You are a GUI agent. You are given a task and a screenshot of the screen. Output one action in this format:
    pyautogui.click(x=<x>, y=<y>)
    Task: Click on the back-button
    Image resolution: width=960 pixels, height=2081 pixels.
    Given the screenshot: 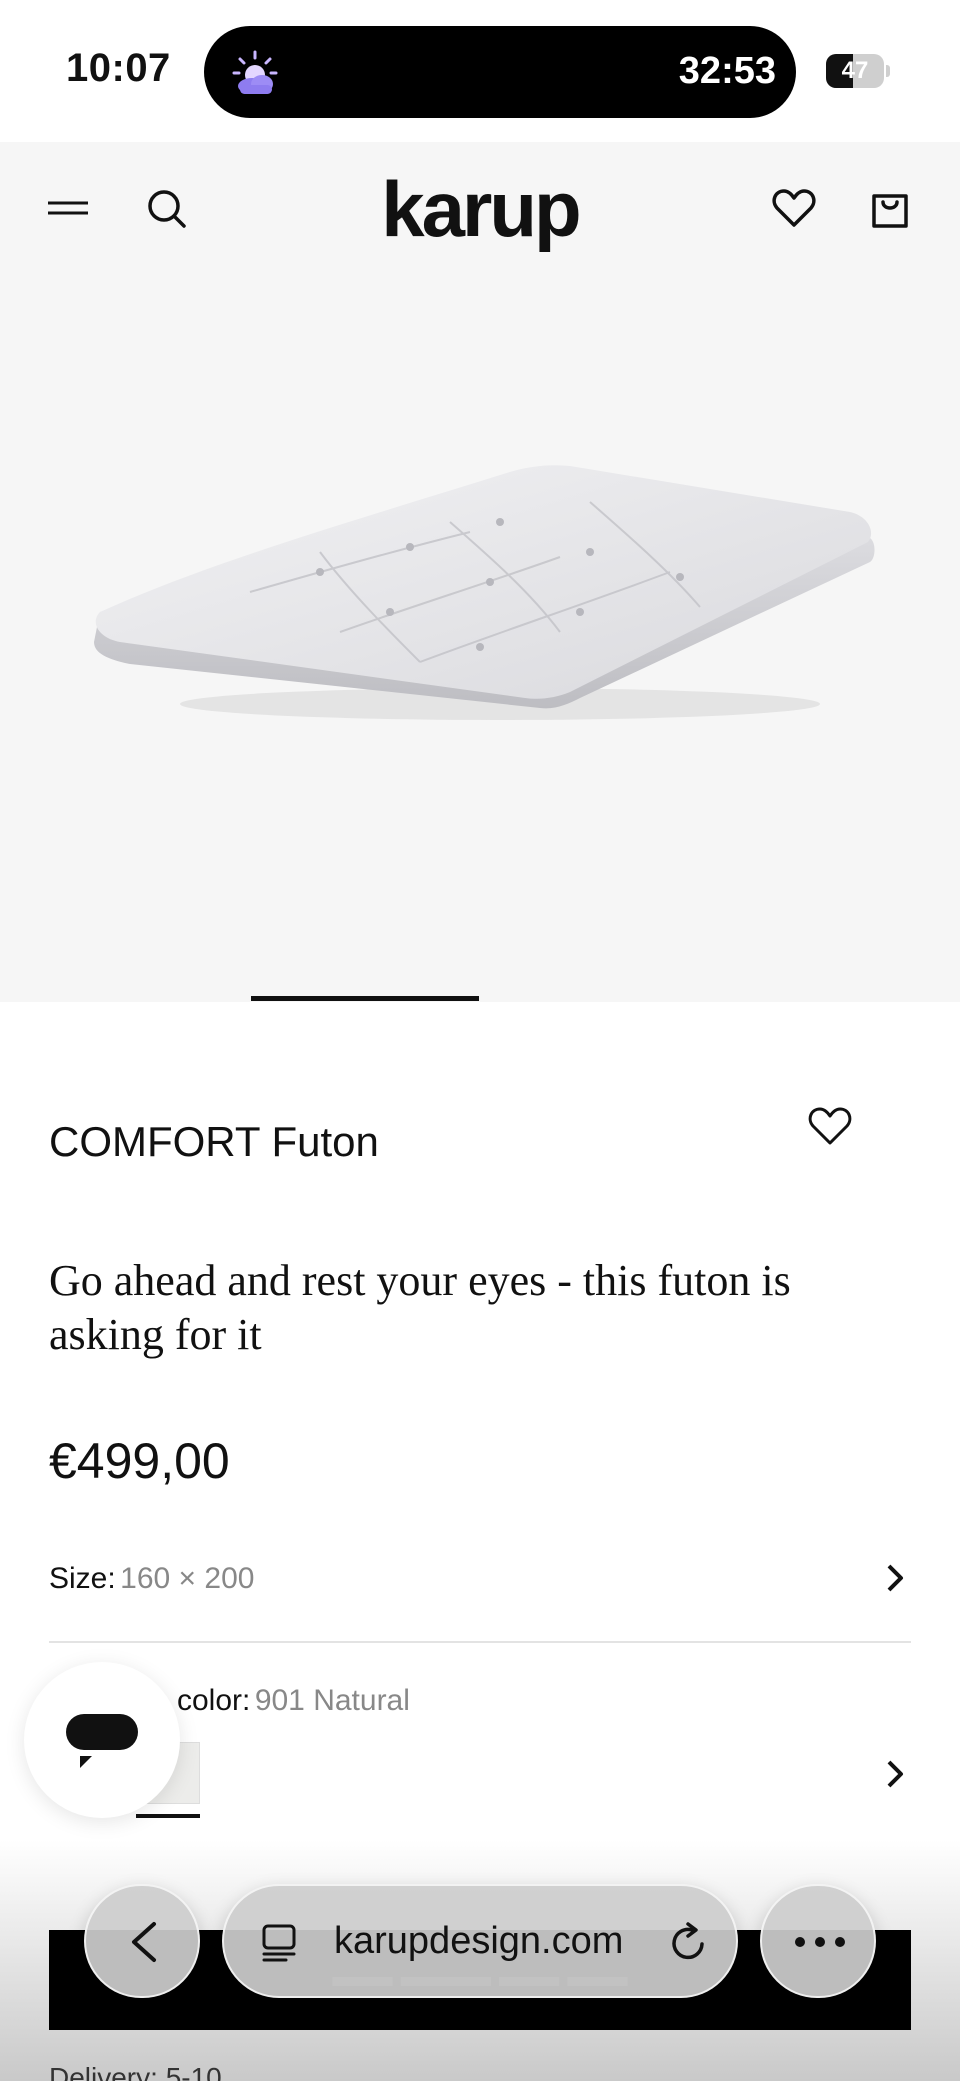 What is the action you would take?
    pyautogui.click(x=142, y=1941)
    